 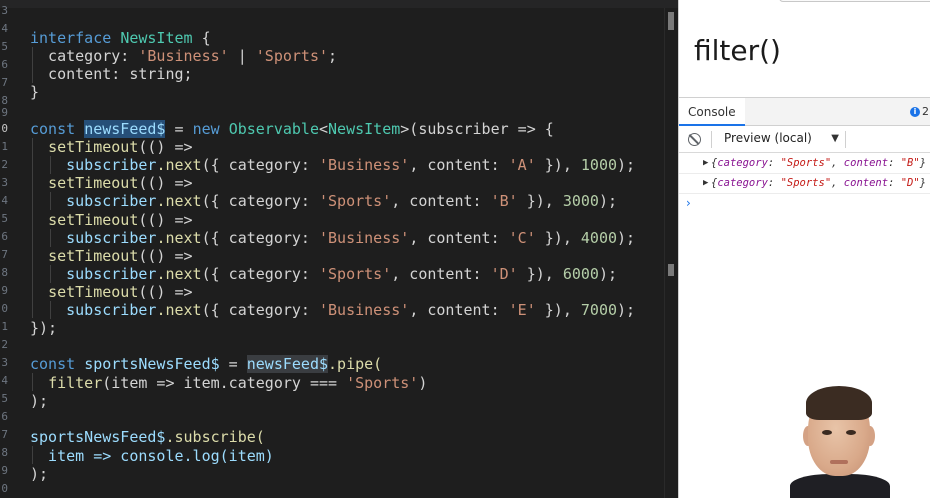 What do you see at coordinates (768, 138) in the screenshot?
I see `context-select-value: Preview (local)` at bounding box center [768, 138].